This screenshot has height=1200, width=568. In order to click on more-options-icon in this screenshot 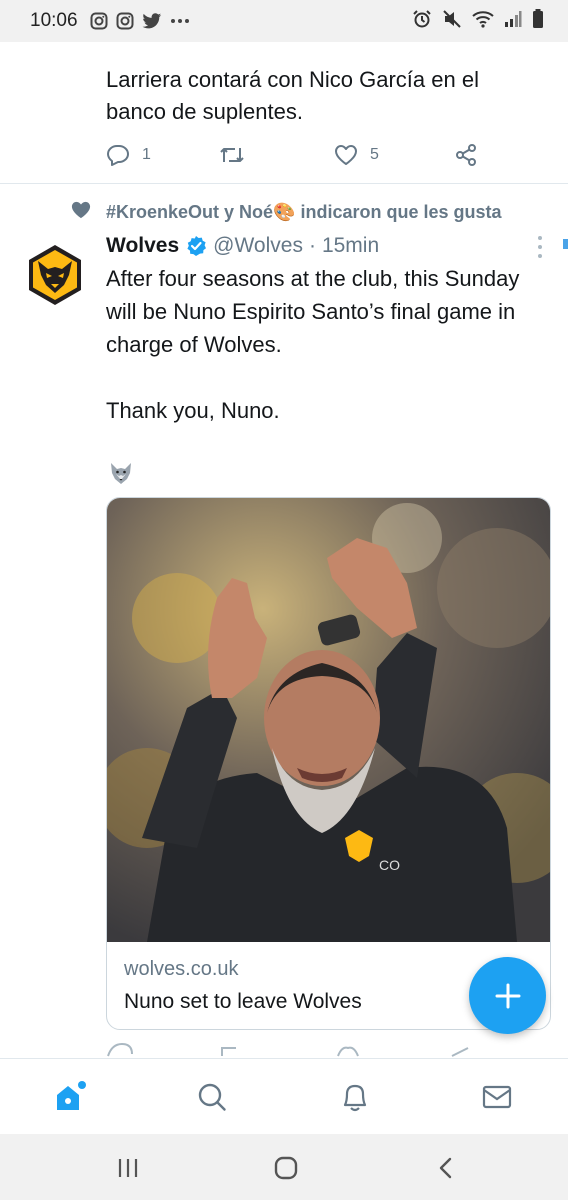, I will do `click(540, 247)`.